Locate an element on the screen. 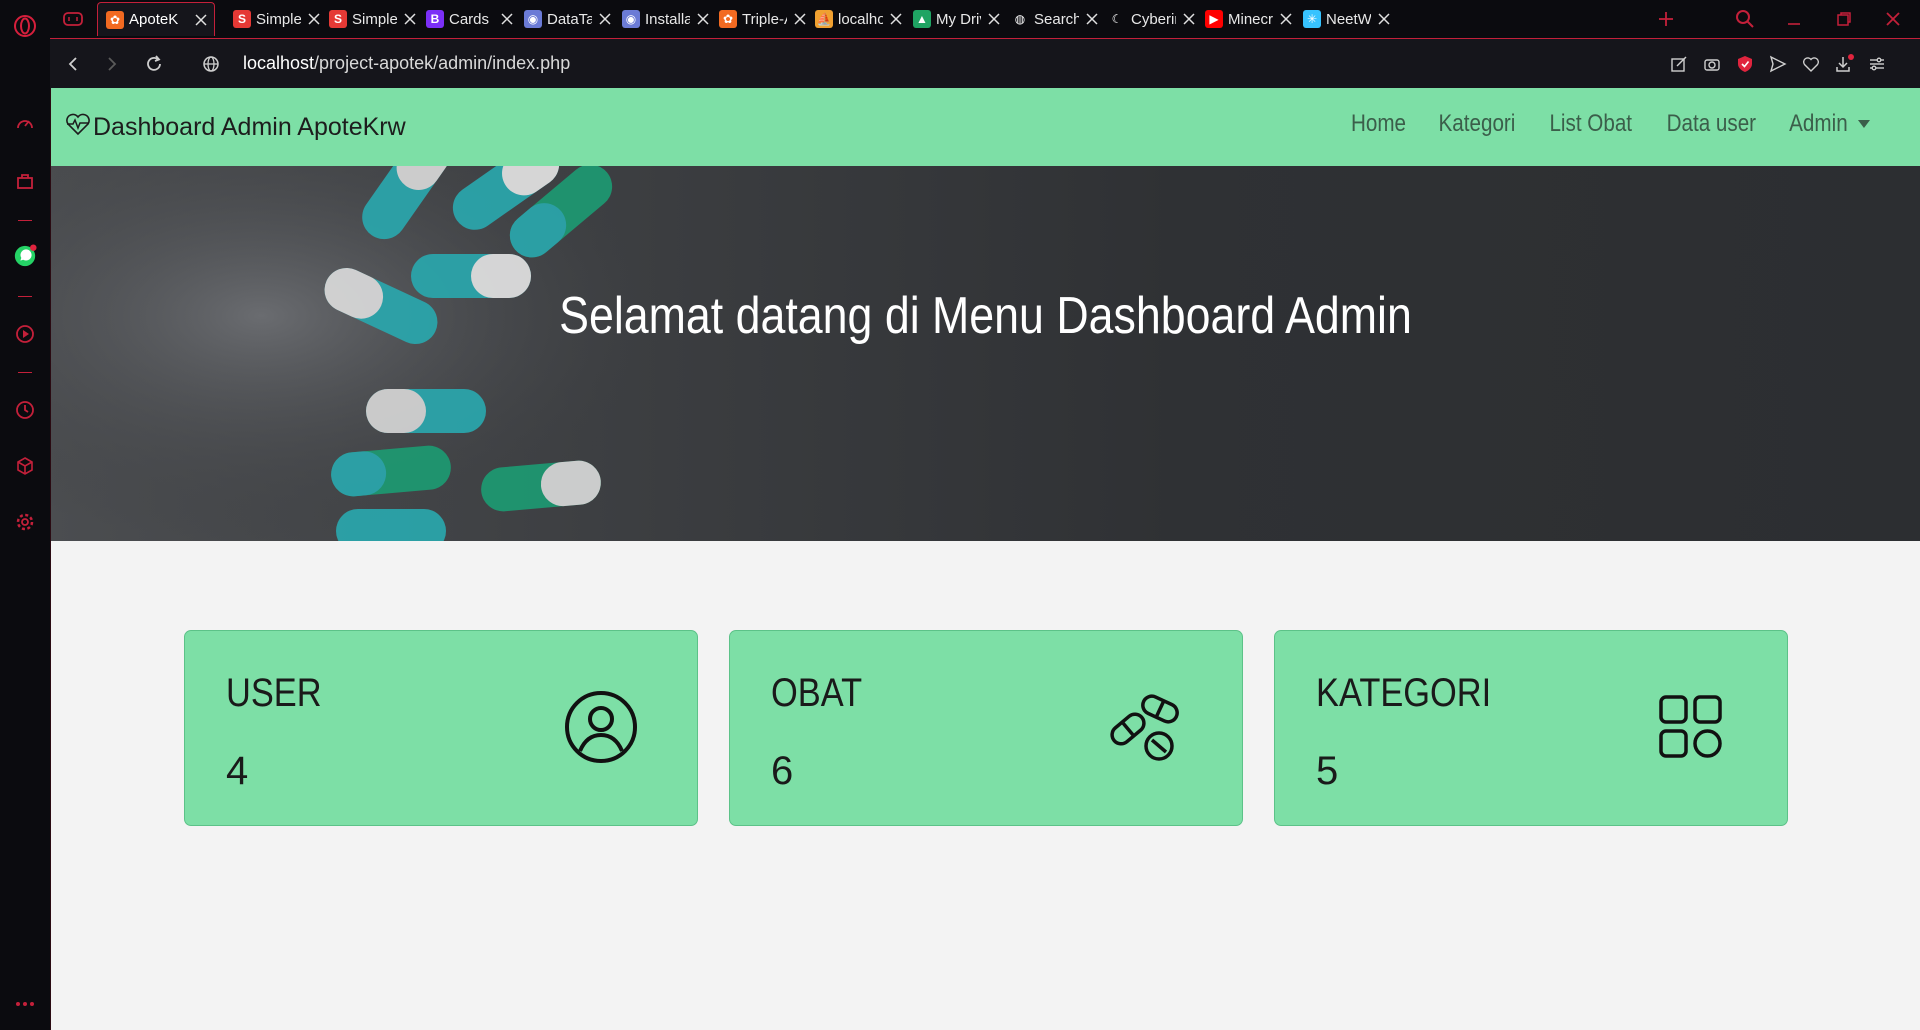 The height and width of the screenshot is (1030, 1920). history-icon is located at coordinates (25, 410).